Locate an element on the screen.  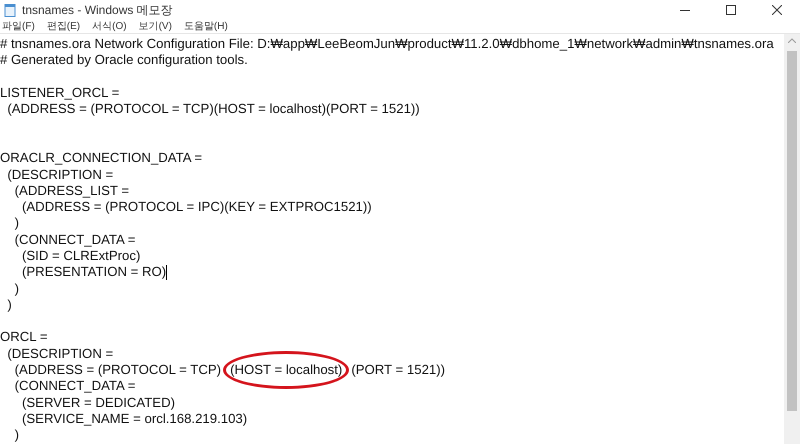
notepad-icon is located at coordinates (10, 10).